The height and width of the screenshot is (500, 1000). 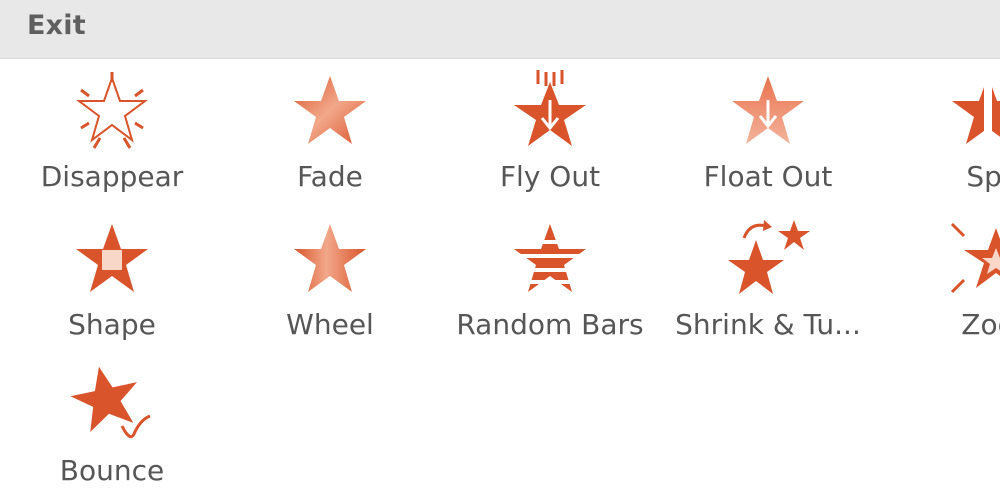 What do you see at coordinates (768, 260) in the screenshot?
I see `shrink-turn-star-icon` at bounding box center [768, 260].